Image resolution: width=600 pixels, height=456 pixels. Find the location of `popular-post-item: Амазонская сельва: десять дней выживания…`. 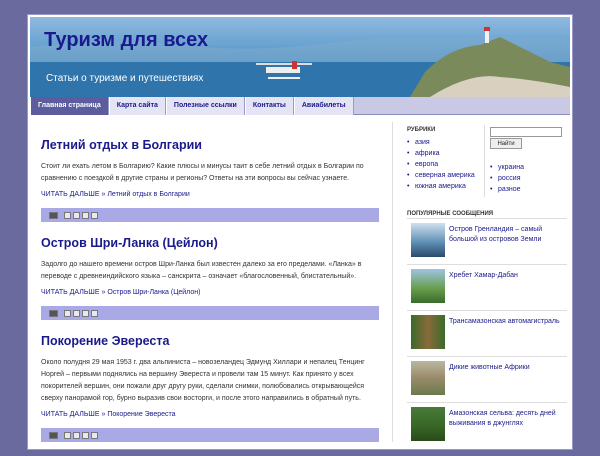

popular-post-item: Амазонская сельва: десять дней выживания… is located at coordinates (487, 425).